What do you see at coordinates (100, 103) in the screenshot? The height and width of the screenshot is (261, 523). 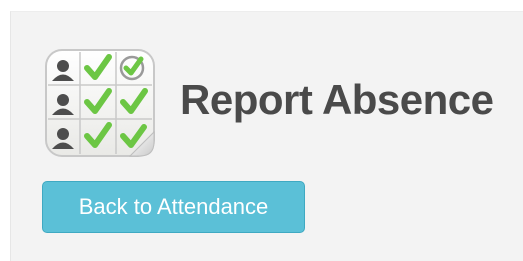 I see `attendance-sheet-icon` at bounding box center [100, 103].